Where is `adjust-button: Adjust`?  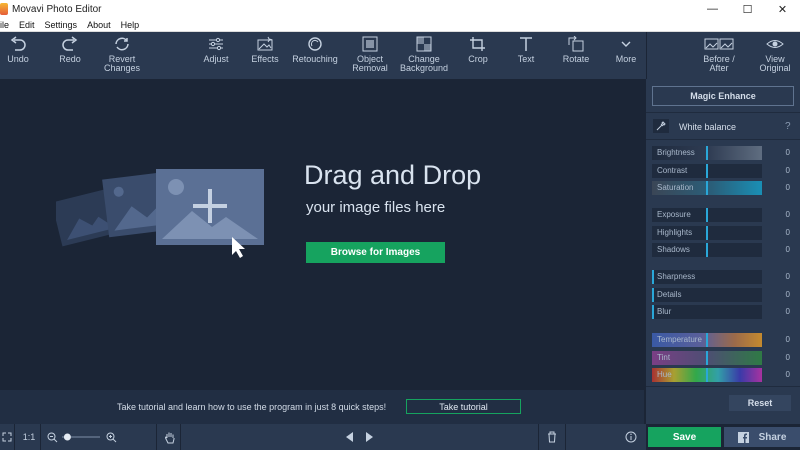 adjust-button: Adjust is located at coordinates (216, 55).